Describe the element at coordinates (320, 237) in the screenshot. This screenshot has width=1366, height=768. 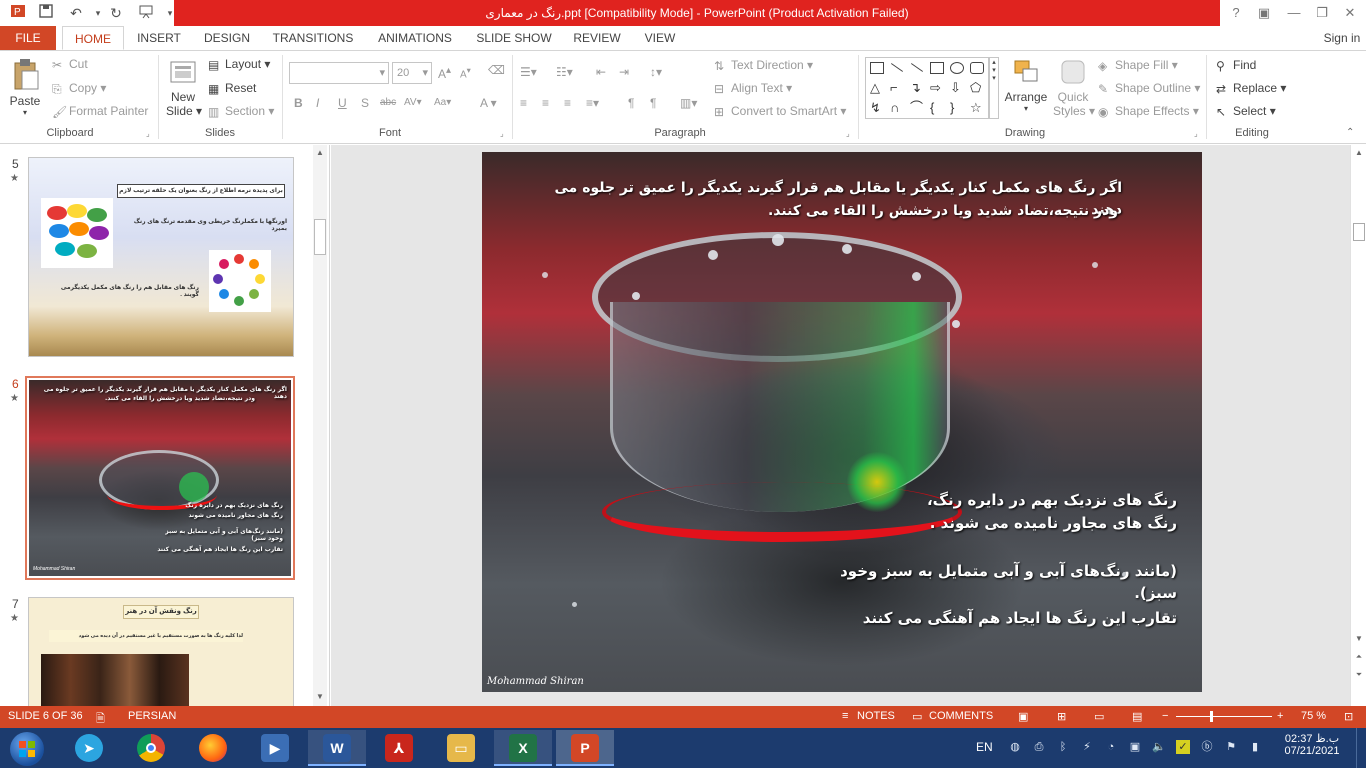
I see `thumbnails-scroll-thumb` at that location.